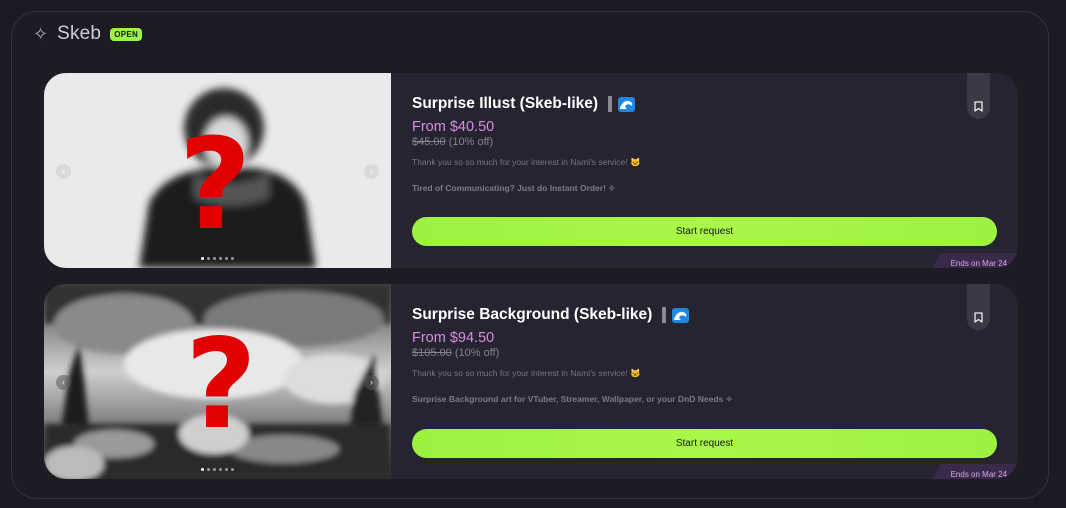 The height and width of the screenshot is (508, 1066). I want to click on commission-title: Surprise Background (Skeb-like), so click(532, 315).